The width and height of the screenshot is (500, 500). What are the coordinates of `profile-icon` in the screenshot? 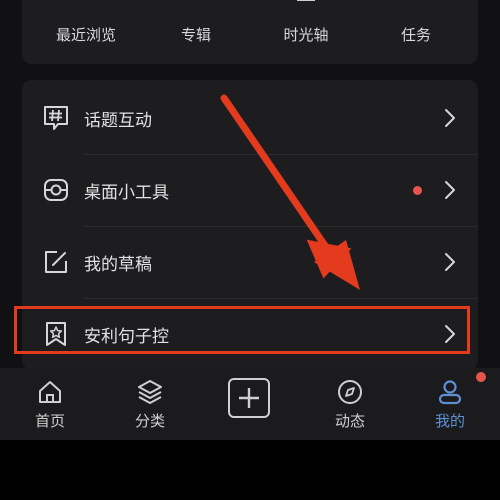 It's located at (450, 392).